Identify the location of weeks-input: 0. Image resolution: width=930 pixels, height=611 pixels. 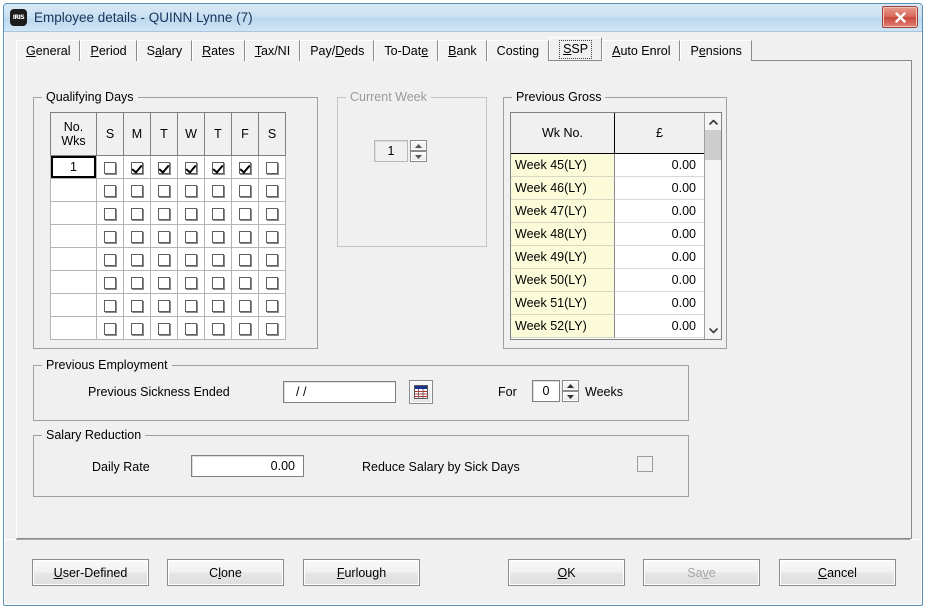
(546, 391).